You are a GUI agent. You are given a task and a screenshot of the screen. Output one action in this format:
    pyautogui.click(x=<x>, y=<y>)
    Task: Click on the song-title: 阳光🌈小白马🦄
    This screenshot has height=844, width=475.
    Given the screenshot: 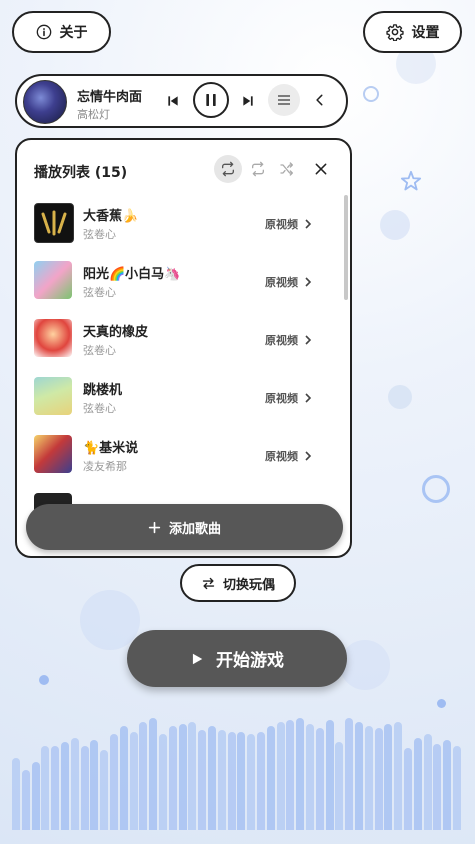 What is the action you would take?
    pyautogui.click(x=132, y=274)
    